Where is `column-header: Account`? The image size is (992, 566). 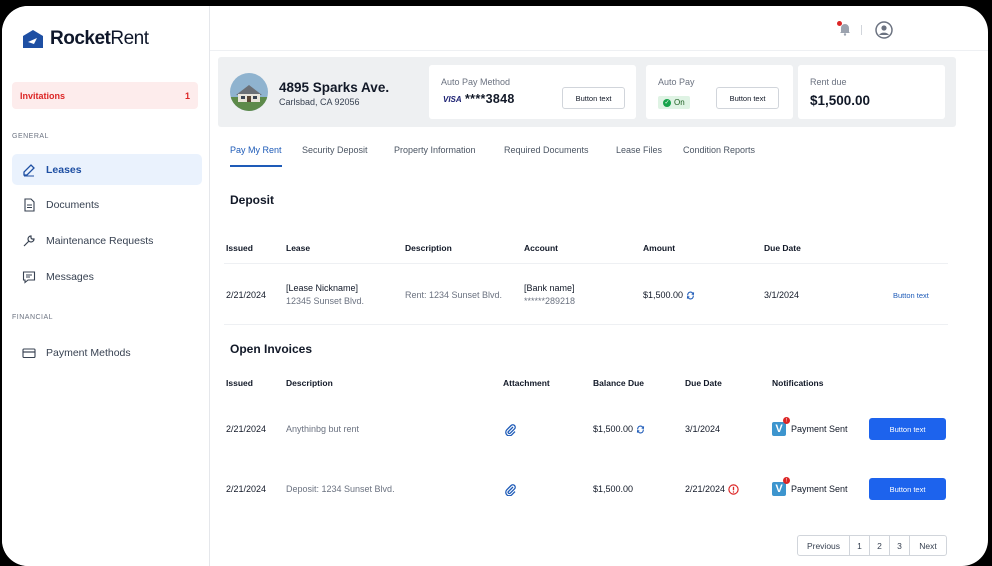
column-header: Account is located at coordinates (541, 248).